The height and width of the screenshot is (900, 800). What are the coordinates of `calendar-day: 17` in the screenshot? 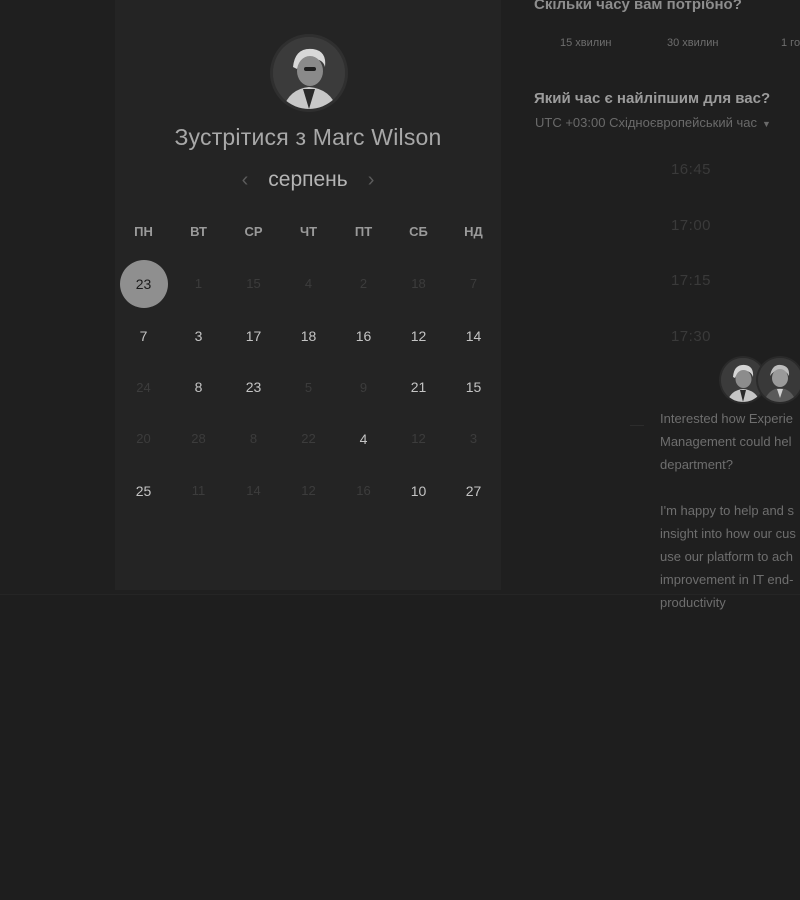 It's located at (253, 336).